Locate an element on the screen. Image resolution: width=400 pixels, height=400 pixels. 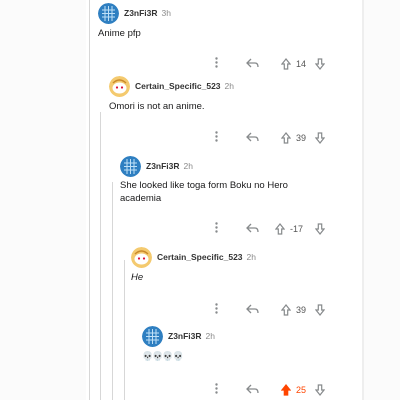
timestamp: 3h is located at coordinates (166, 13).